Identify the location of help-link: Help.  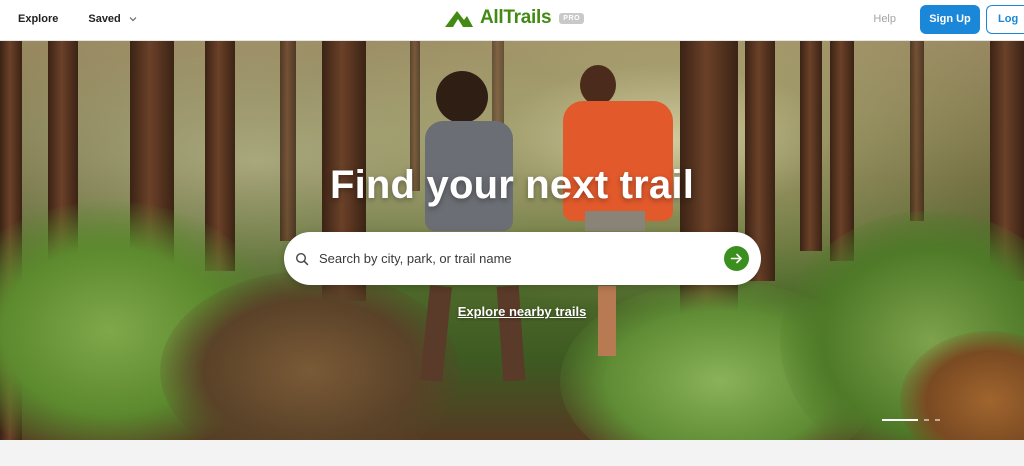
(884, 19).